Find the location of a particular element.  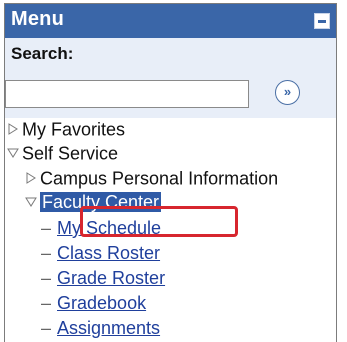

assignments-link: Assignments is located at coordinates (108, 328).